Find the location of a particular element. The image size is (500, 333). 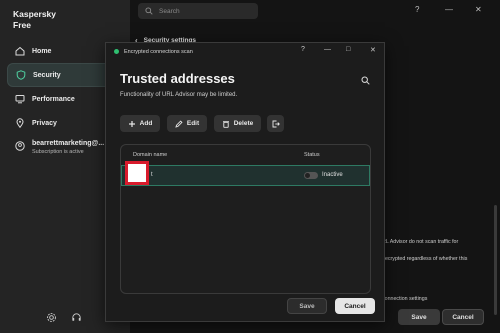

domain-cell: t is located at coordinates (152, 175).